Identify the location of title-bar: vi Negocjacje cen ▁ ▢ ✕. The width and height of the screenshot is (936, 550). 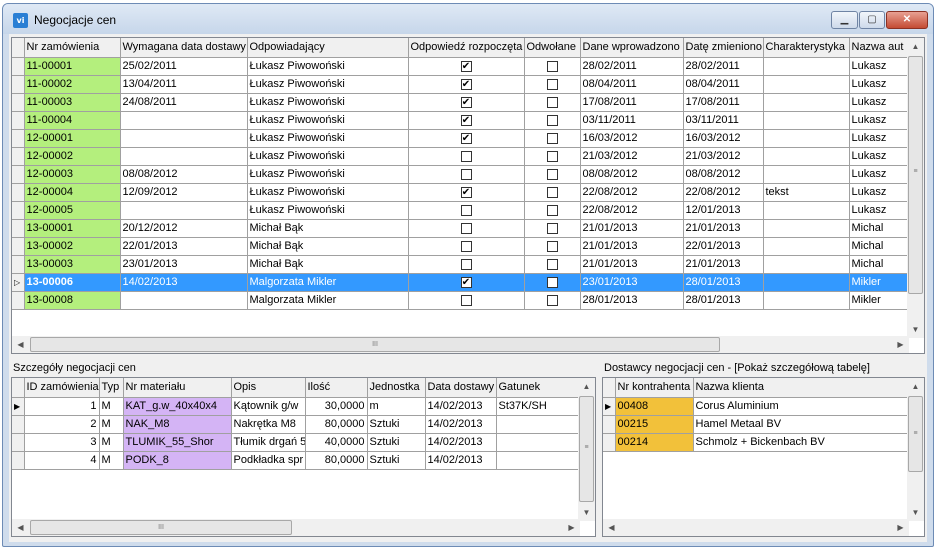
(468, 19).